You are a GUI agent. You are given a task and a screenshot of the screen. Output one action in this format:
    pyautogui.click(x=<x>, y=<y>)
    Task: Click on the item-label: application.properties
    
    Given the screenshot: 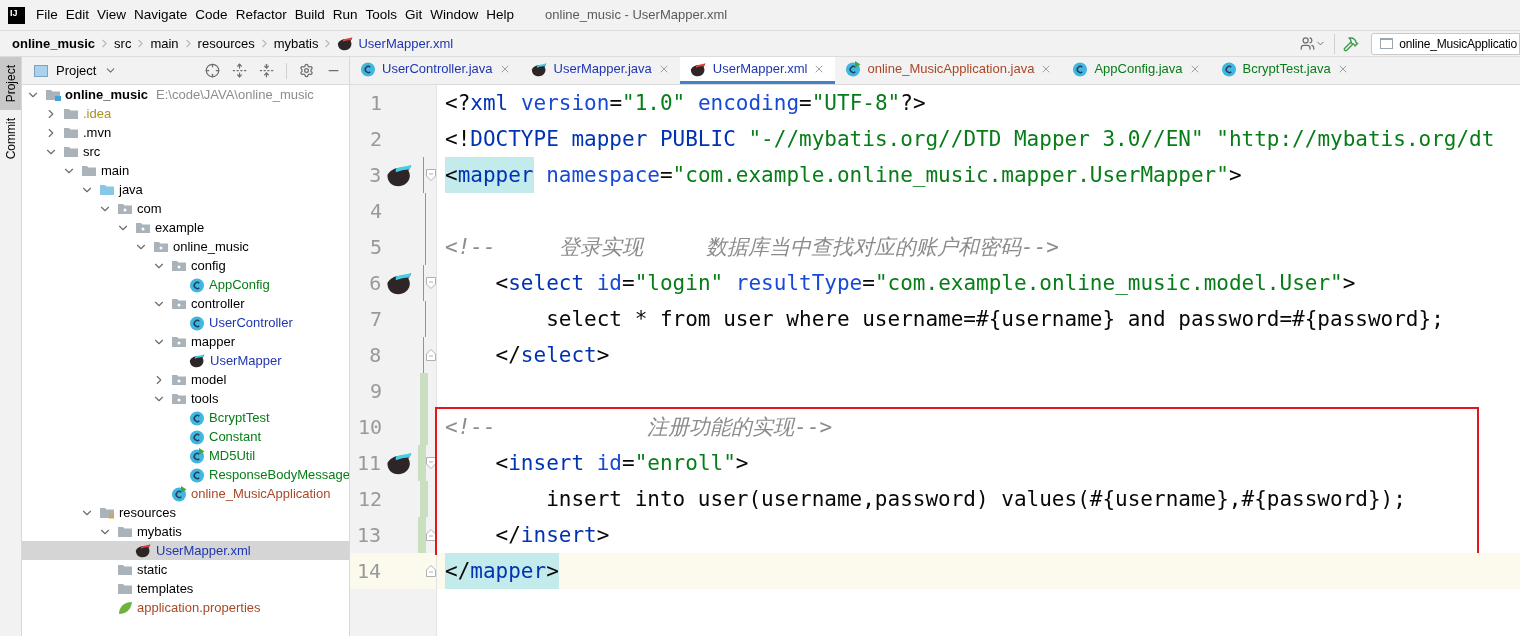 What is the action you would take?
    pyautogui.click(x=199, y=607)
    